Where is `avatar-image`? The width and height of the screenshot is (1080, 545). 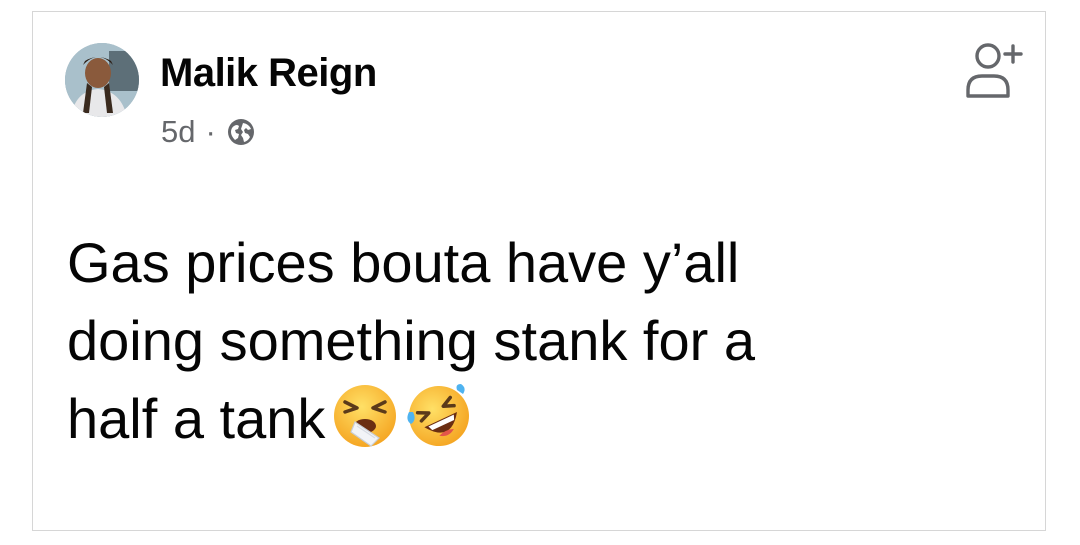
avatar-image is located at coordinates (102, 80).